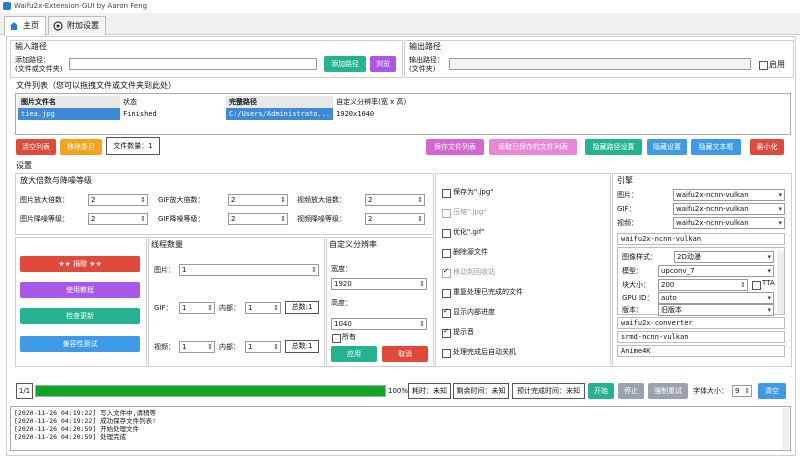 The image size is (800, 456). I want to click on image-threads-spinbox: 1, so click(249, 270).